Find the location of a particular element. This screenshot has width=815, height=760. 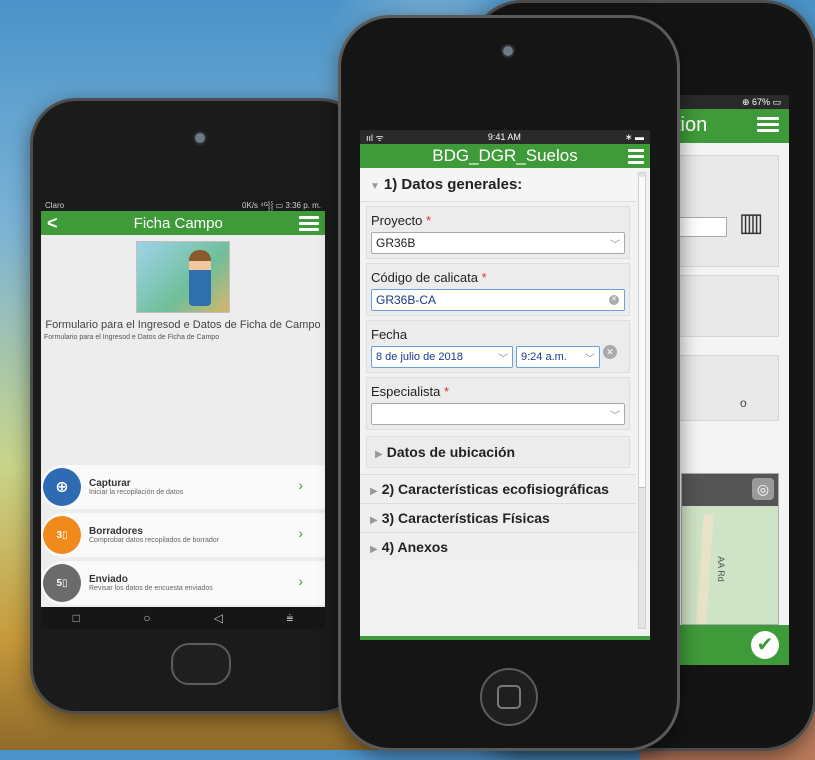

field-label: Proyecto is located at coordinates (397, 220).